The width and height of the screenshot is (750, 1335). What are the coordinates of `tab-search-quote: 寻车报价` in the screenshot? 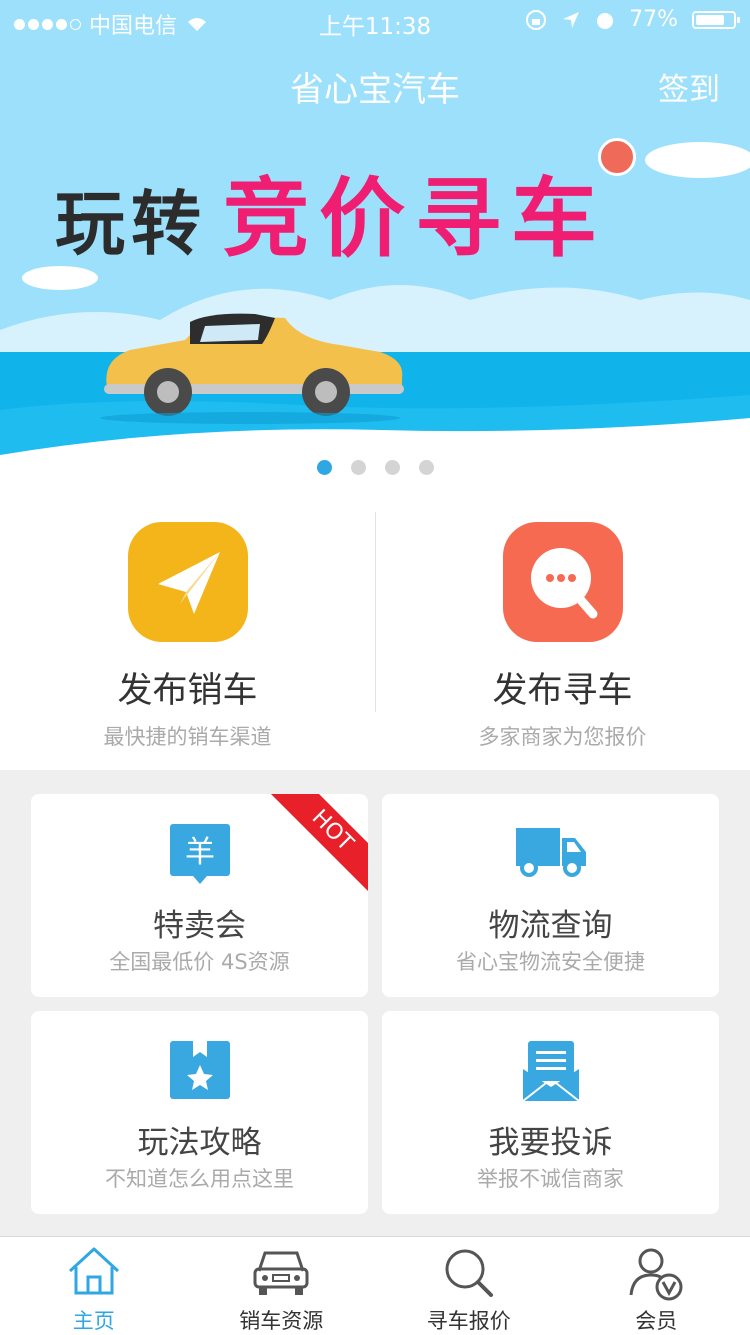 It's located at (469, 1286).